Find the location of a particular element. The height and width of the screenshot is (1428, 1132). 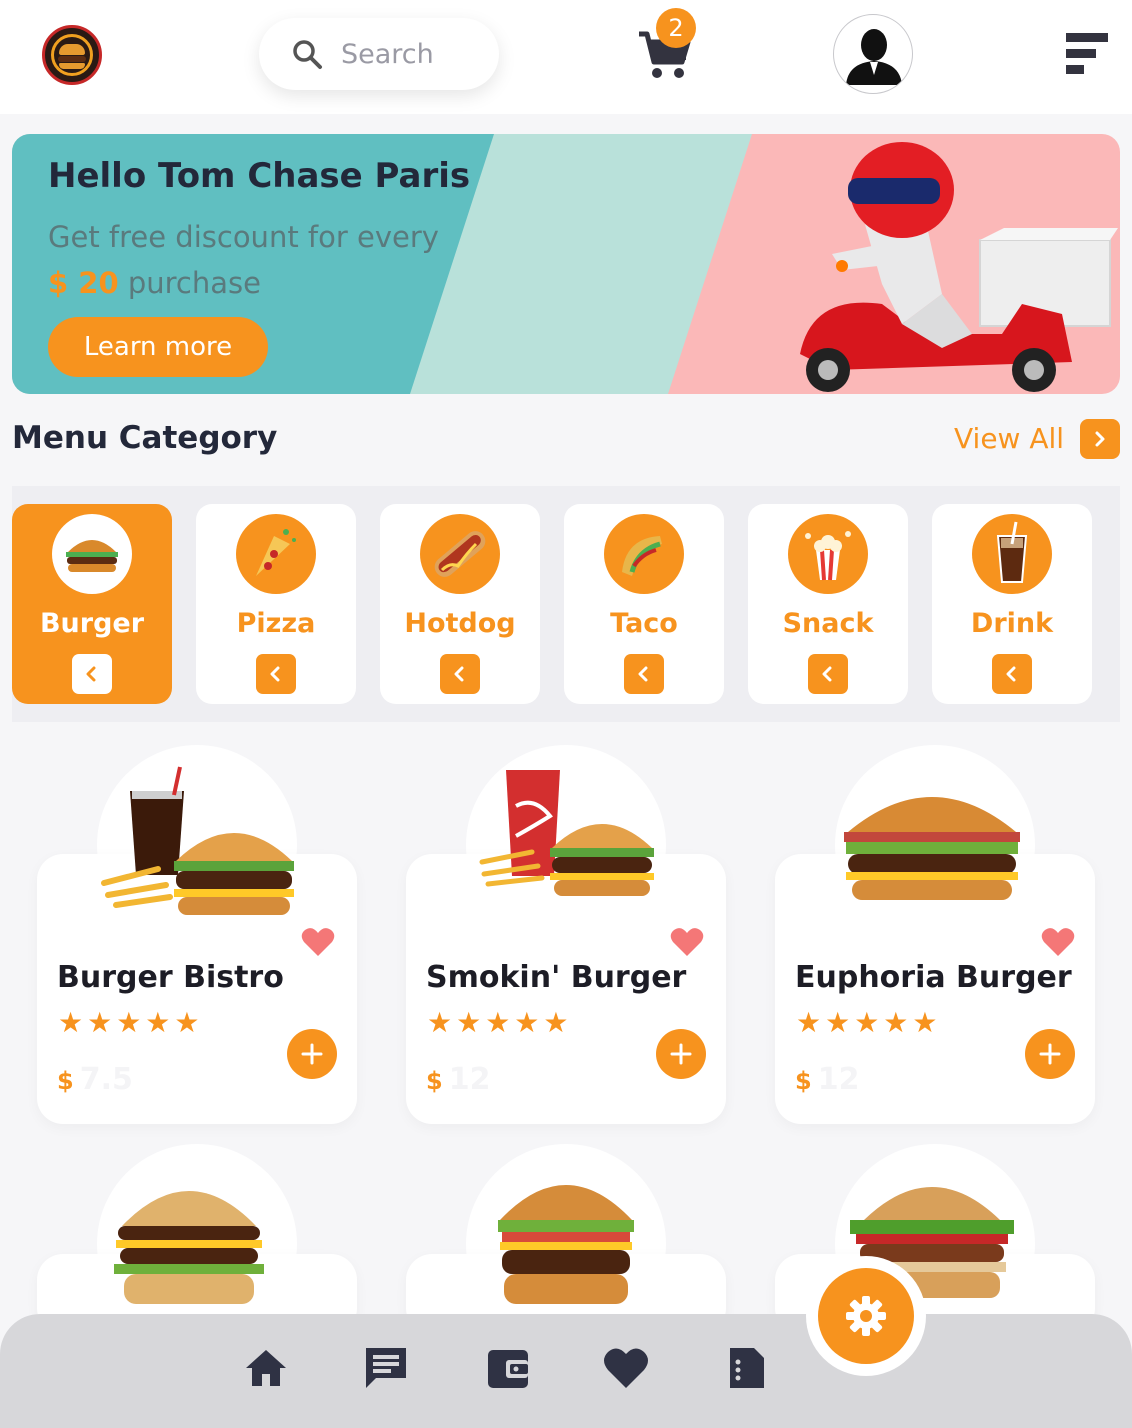

delivery-scooter-illustration is located at coordinates (959, 267).